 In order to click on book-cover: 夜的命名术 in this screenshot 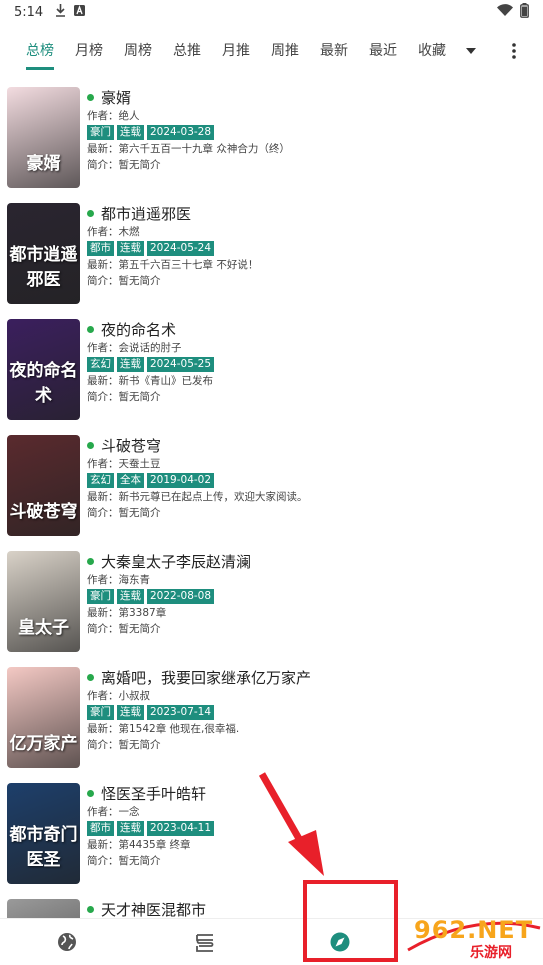, I will do `click(43, 369)`.